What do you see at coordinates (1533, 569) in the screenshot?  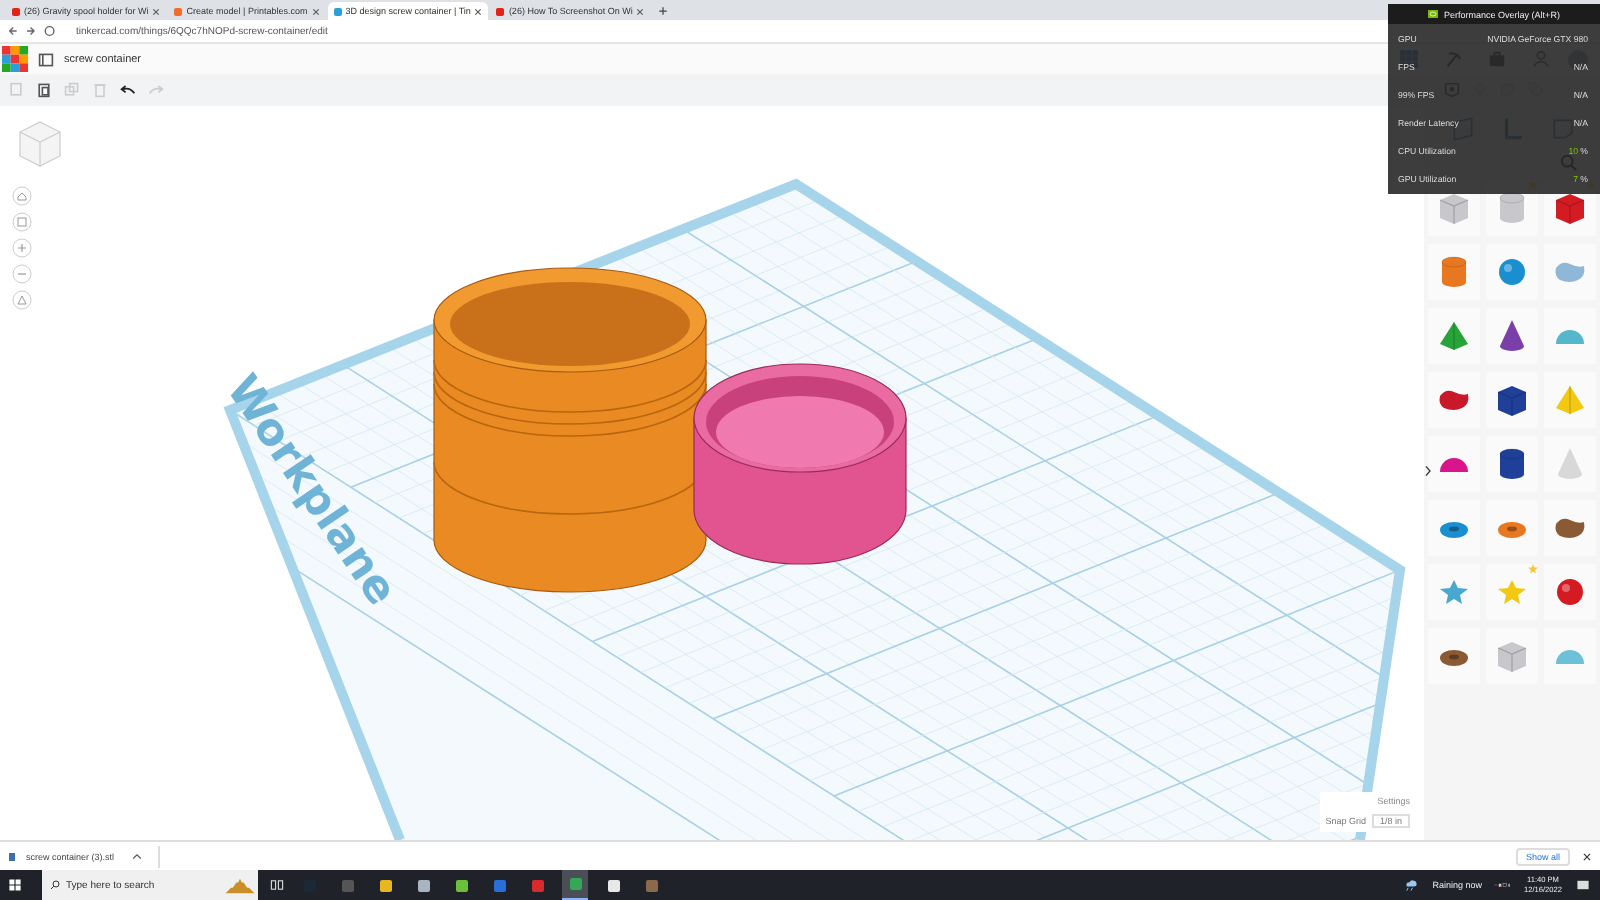 I see `star-badge-icon` at bounding box center [1533, 569].